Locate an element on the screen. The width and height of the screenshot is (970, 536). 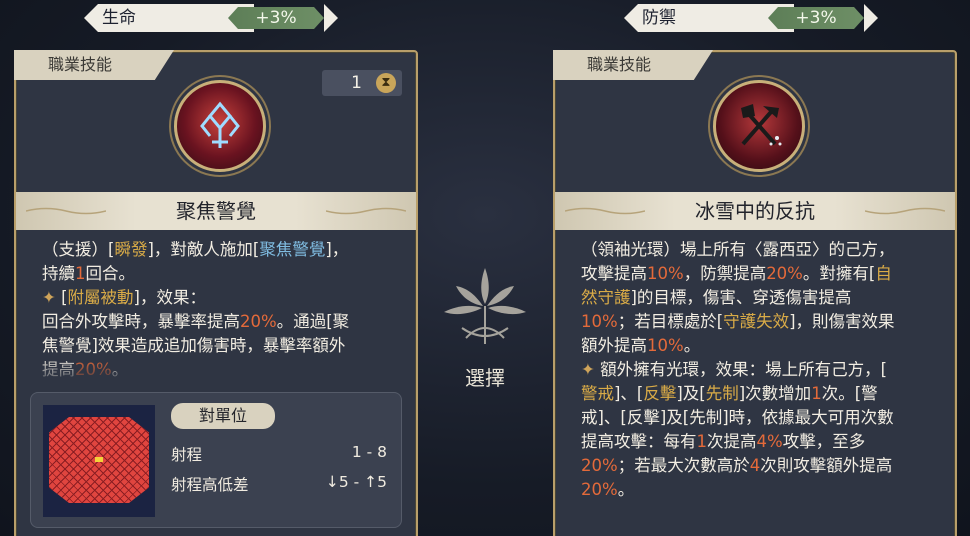
skill-name-bar: 冰雪中的反抗 is located at coordinates (755, 211).